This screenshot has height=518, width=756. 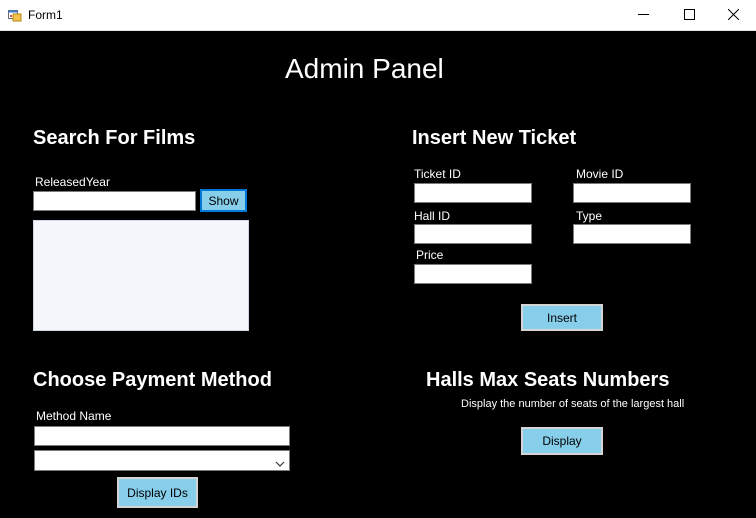 I want to click on insert-ticket-heading: Insert New Ticket, so click(x=494, y=138).